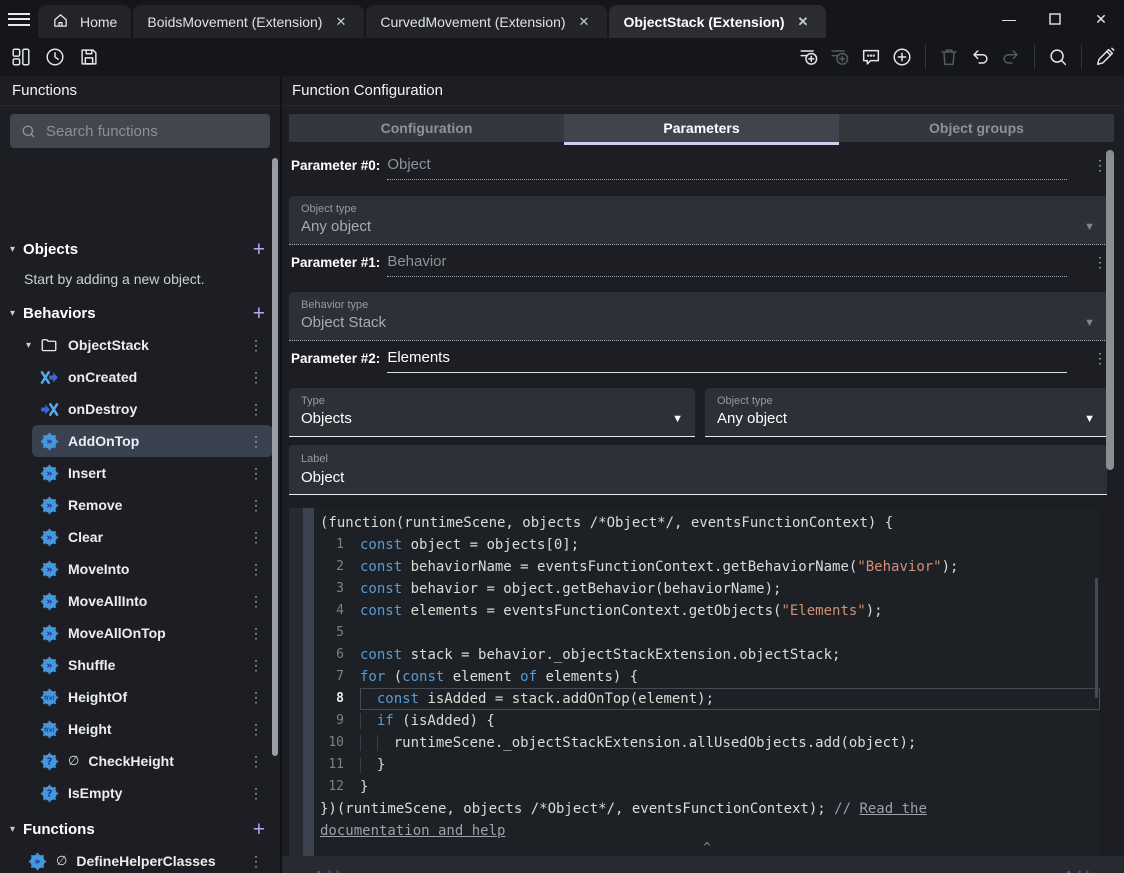  Describe the element at coordinates (906, 412) in the screenshot. I see `parameter-2-object-type-select: Object type Any object ▼` at that location.